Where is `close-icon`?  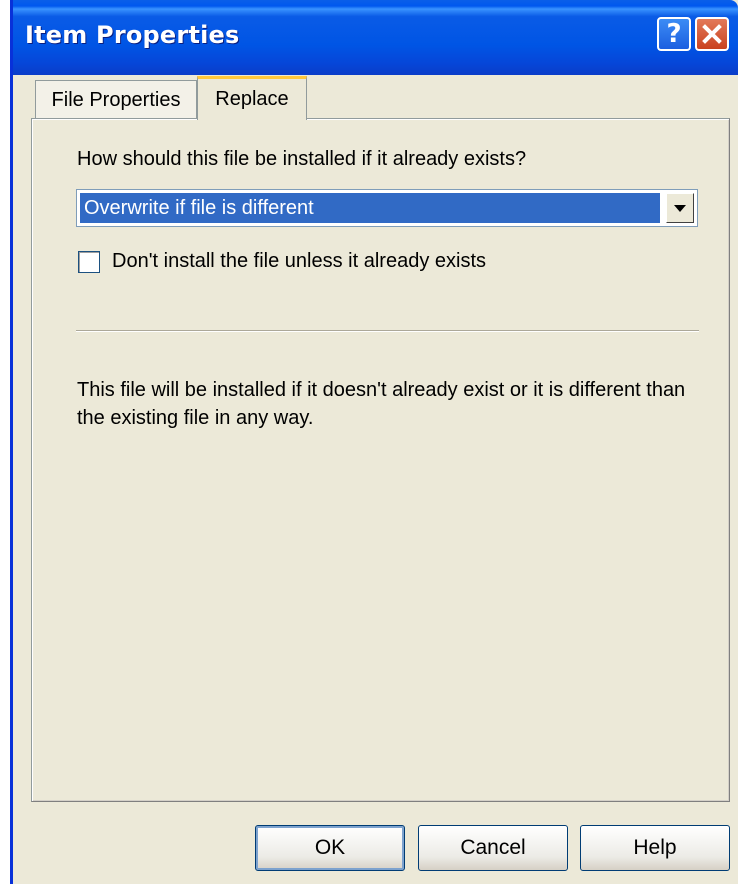 close-icon is located at coordinates (712, 34).